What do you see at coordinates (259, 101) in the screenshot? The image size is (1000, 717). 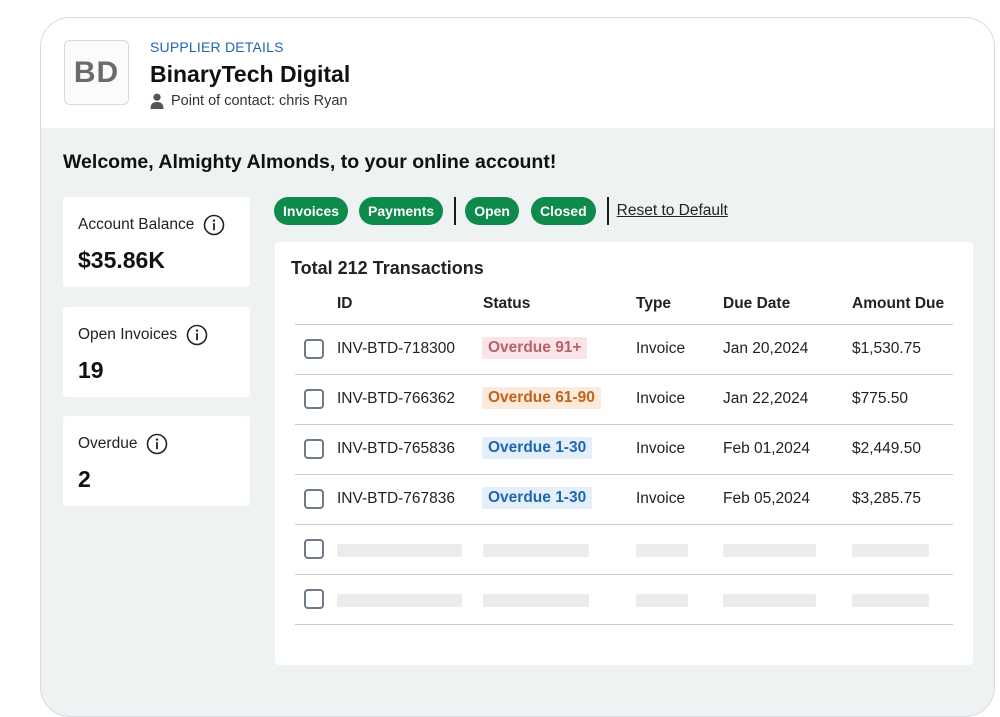 I see `contact-text: Point of contact: chris Ryan` at bounding box center [259, 101].